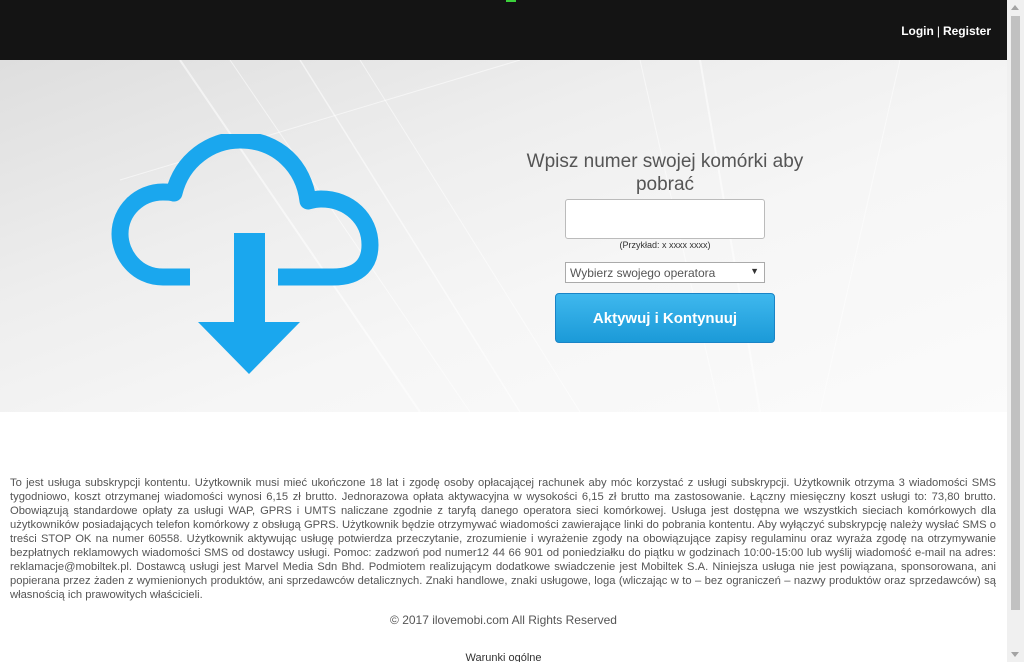 This screenshot has width=1024, height=662. I want to click on scroll-down-icon, so click(1015, 654).